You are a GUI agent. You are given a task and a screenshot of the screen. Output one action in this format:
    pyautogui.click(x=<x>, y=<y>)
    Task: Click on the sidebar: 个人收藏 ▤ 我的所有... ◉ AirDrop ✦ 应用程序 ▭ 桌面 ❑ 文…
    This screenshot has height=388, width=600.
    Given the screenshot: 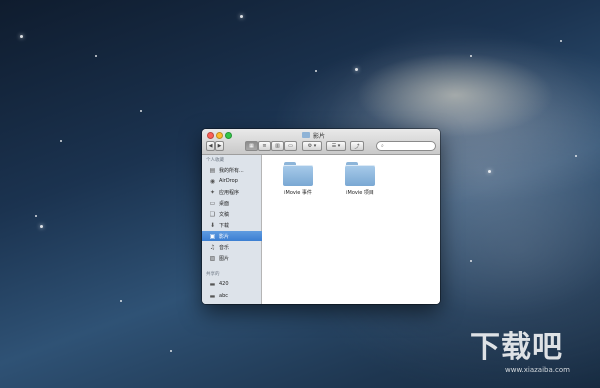 What is the action you would take?
    pyautogui.click(x=232, y=229)
    